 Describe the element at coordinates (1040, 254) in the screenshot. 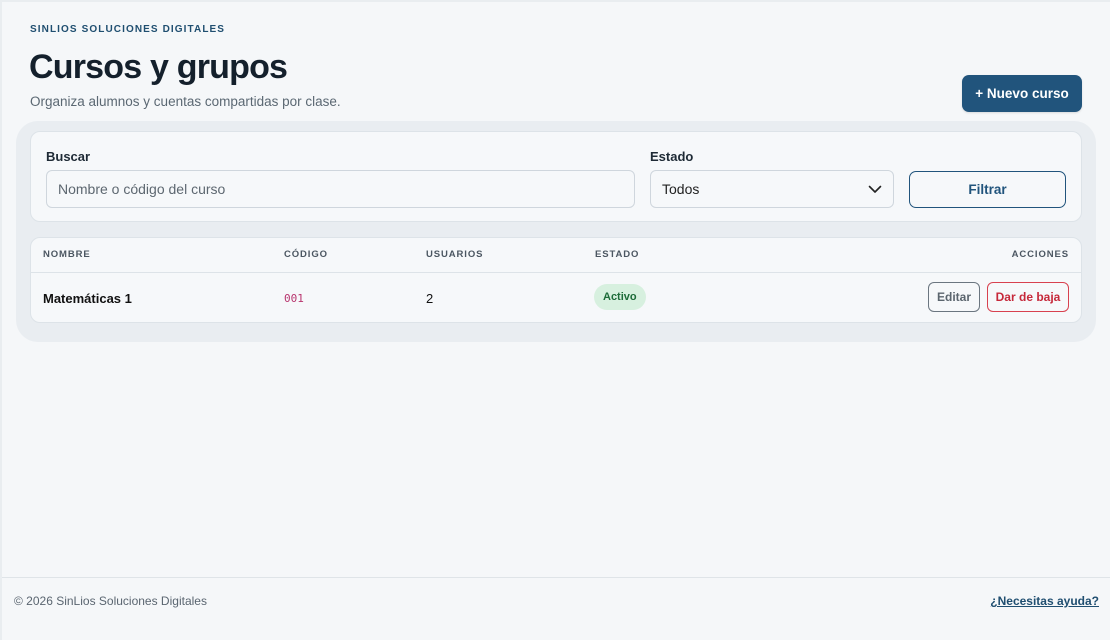

I see `column-header-actions: ACCIONES` at that location.